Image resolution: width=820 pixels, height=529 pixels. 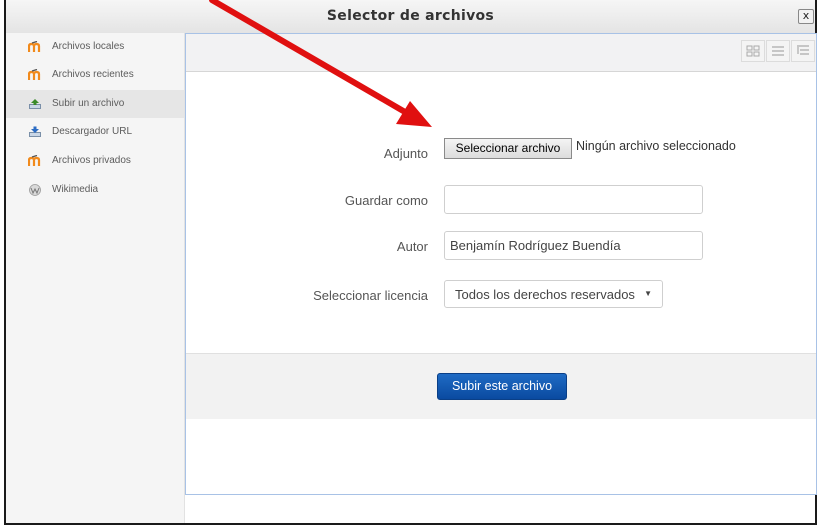 I want to click on list-view-icon, so click(x=778, y=51).